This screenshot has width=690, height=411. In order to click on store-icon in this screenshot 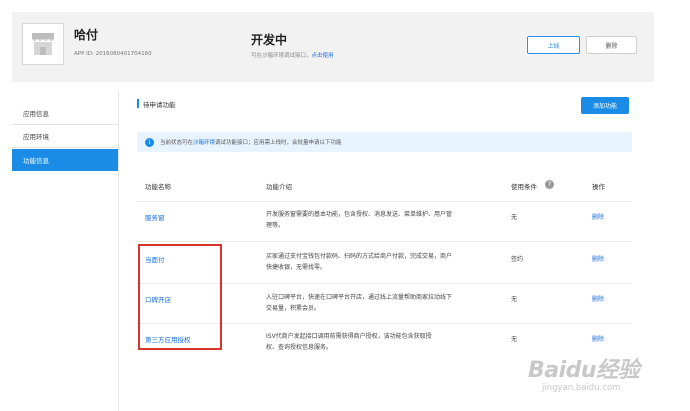, I will do `click(43, 44)`.